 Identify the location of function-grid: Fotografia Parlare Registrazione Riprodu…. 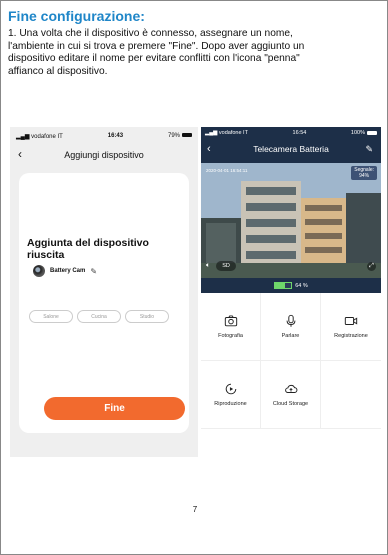
(291, 375).